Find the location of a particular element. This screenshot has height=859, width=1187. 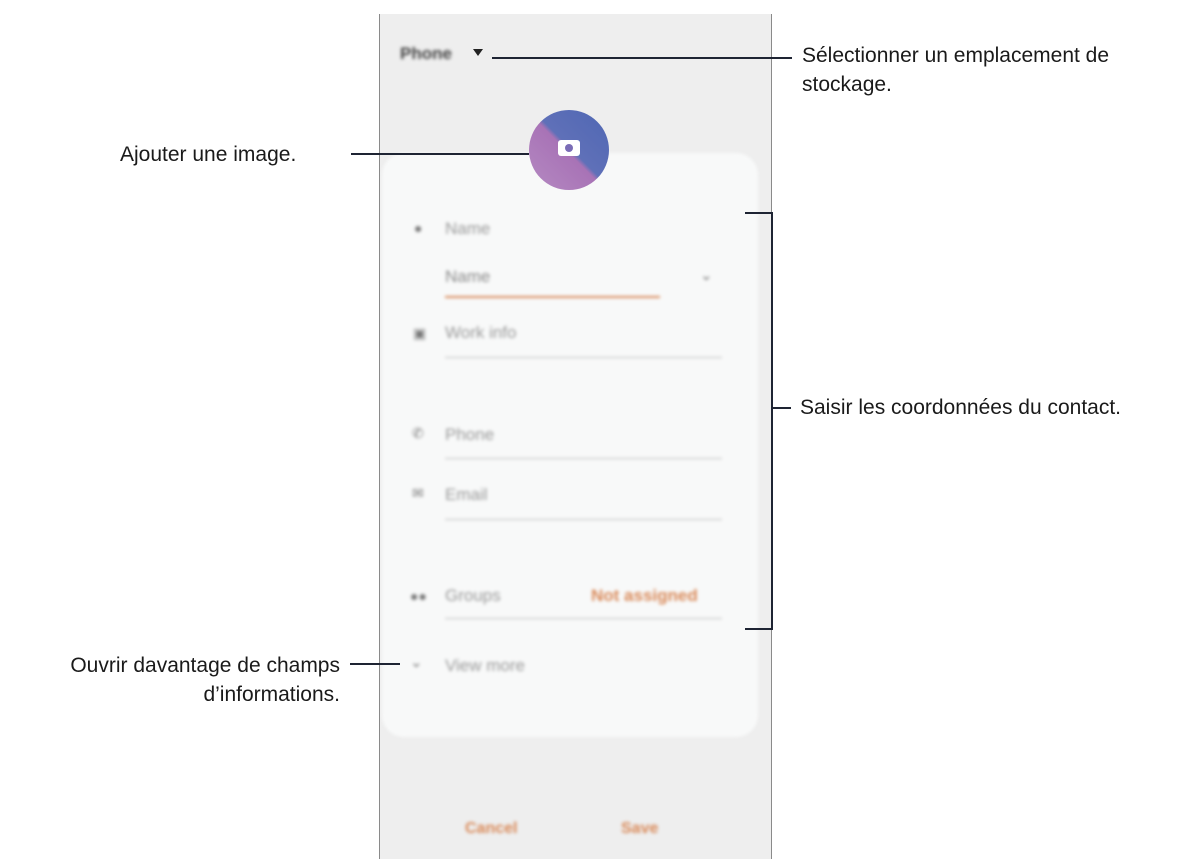

groups-icon: ●● is located at coordinates (418, 596).